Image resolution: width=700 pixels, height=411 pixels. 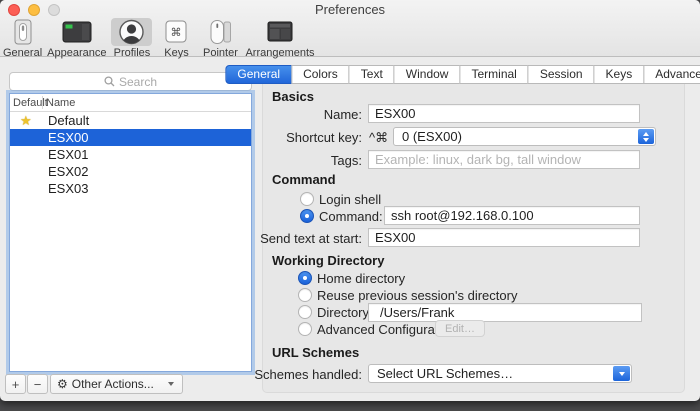 What do you see at coordinates (132, 31) in the screenshot?
I see `profiles-person-icon` at bounding box center [132, 31].